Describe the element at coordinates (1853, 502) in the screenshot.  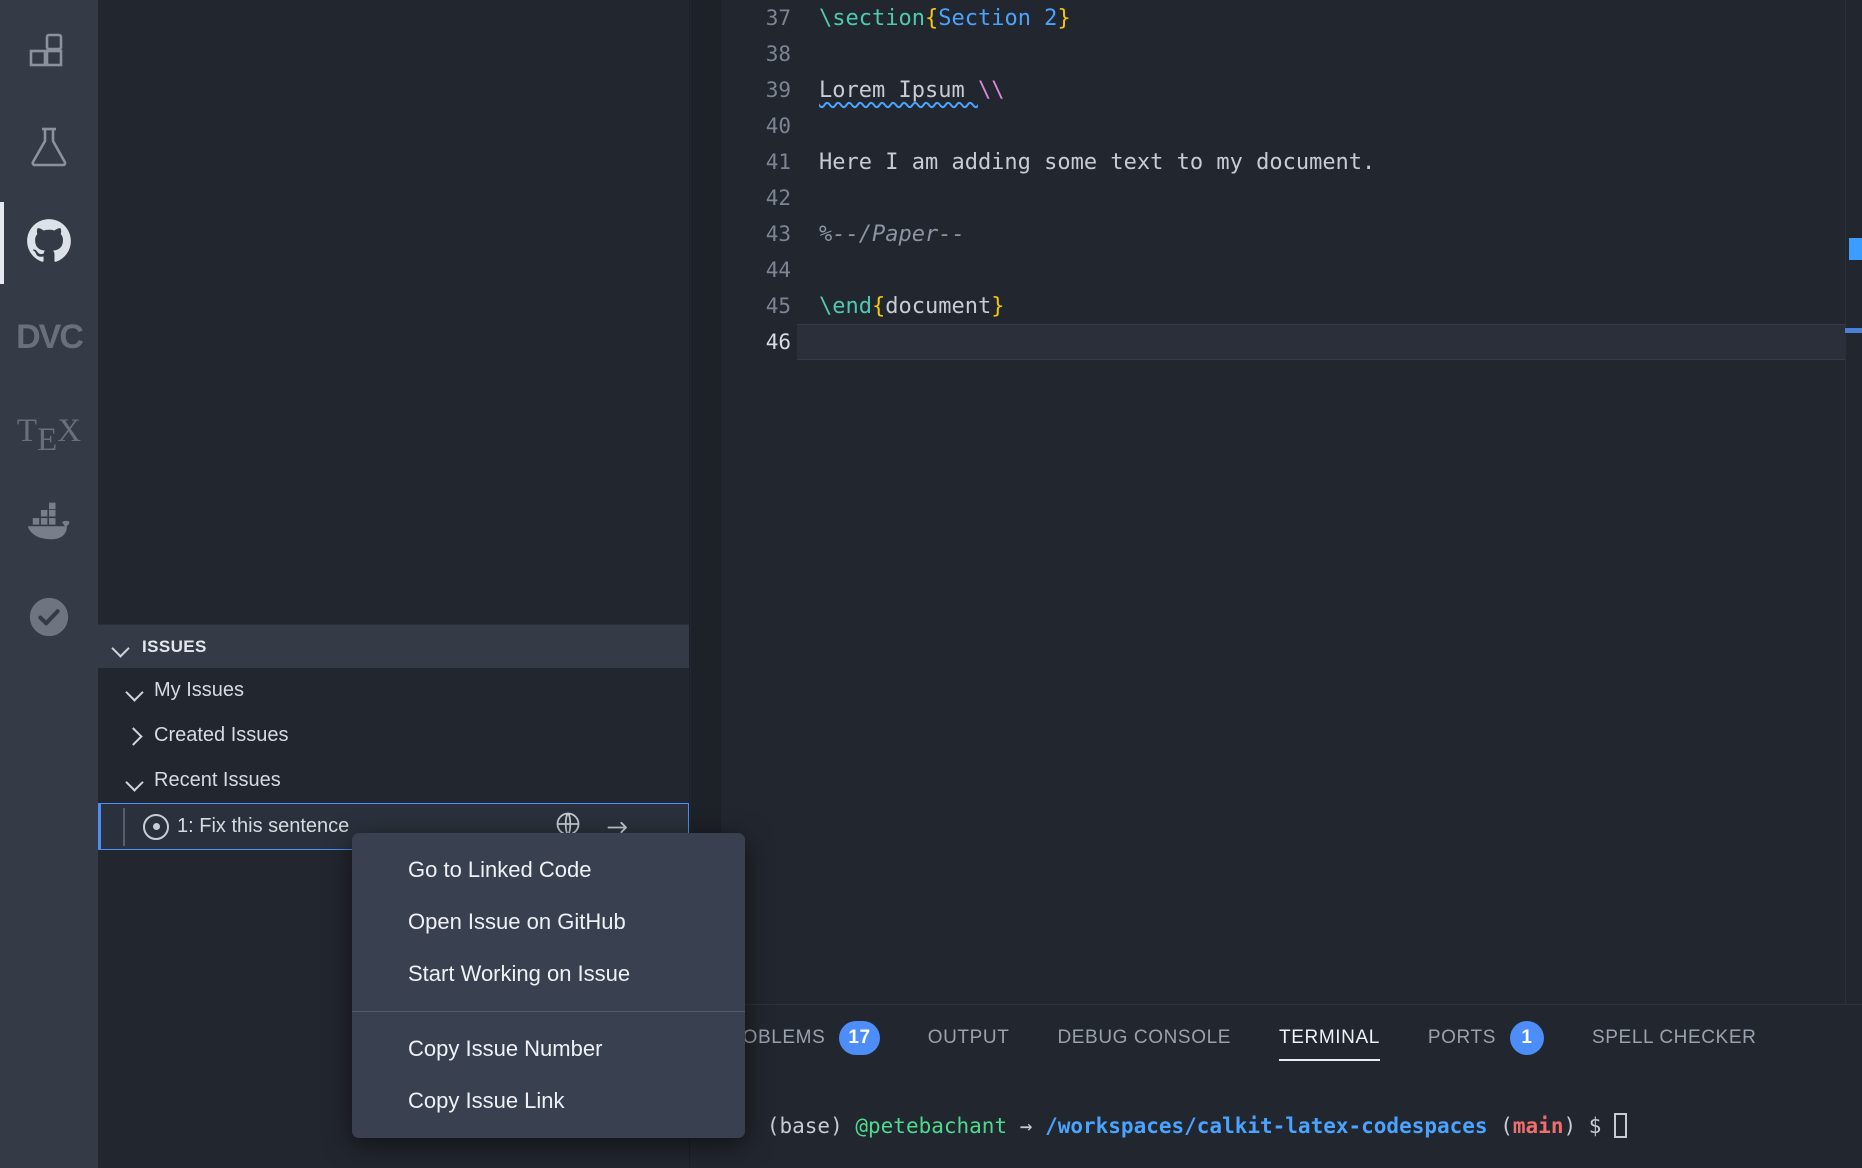
I see `overview-ruler` at that location.